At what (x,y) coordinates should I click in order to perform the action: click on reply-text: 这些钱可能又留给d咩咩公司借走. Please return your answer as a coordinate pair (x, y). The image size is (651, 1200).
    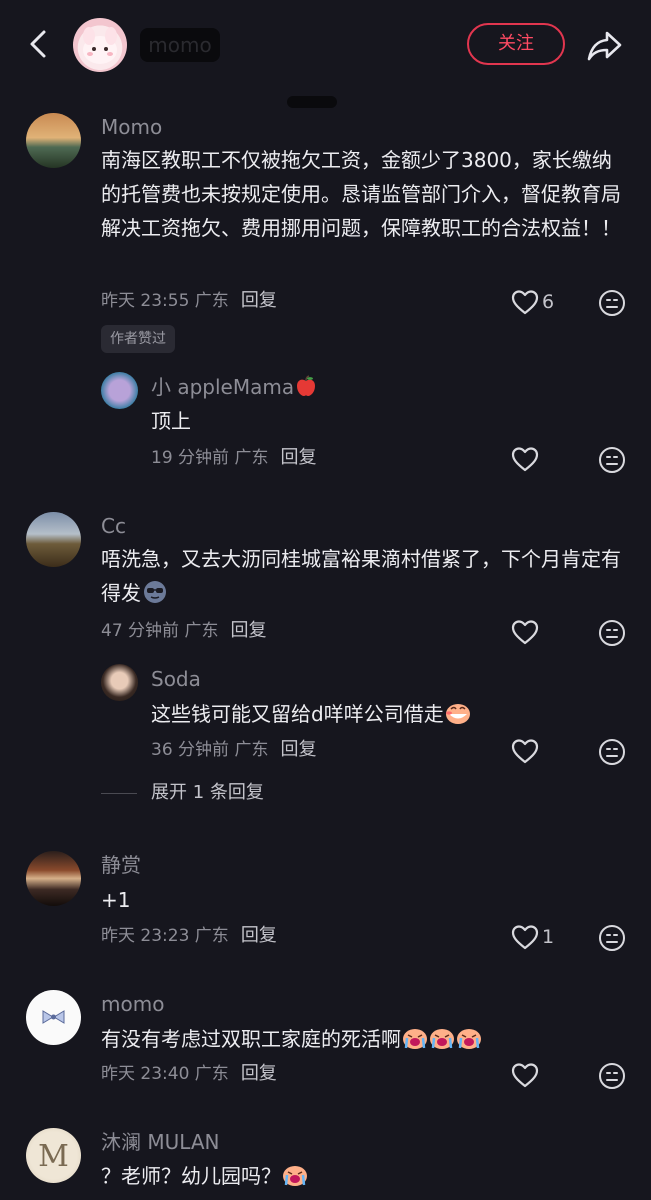
    Looking at the image, I should click on (311, 714).